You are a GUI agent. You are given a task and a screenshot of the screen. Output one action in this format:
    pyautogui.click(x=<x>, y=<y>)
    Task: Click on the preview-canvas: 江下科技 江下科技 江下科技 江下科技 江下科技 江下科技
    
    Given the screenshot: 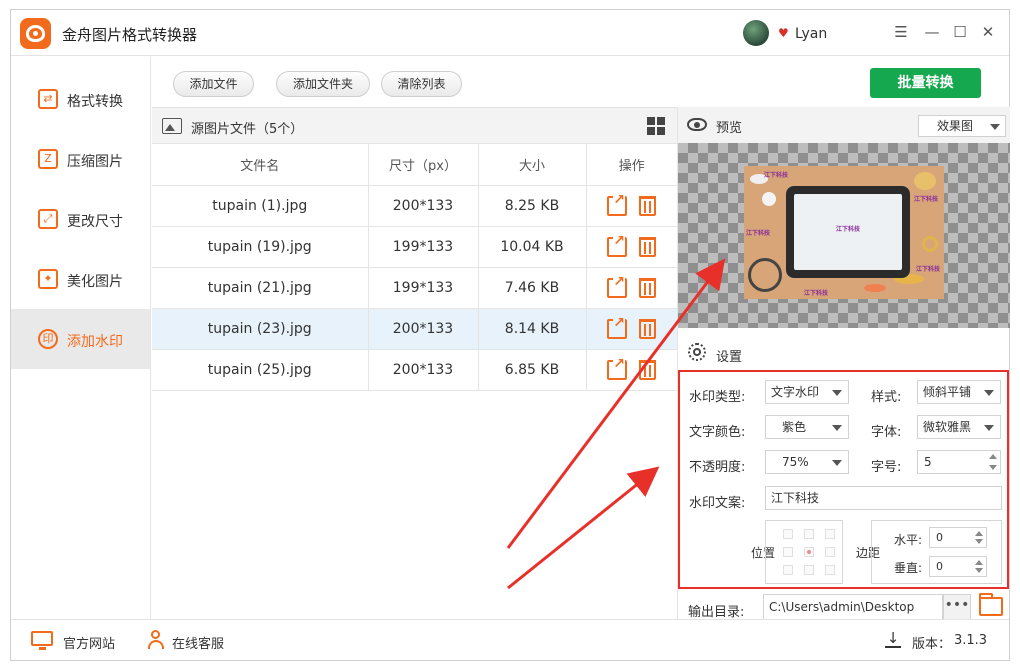 What is the action you would take?
    pyautogui.click(x=844, y=235)
    